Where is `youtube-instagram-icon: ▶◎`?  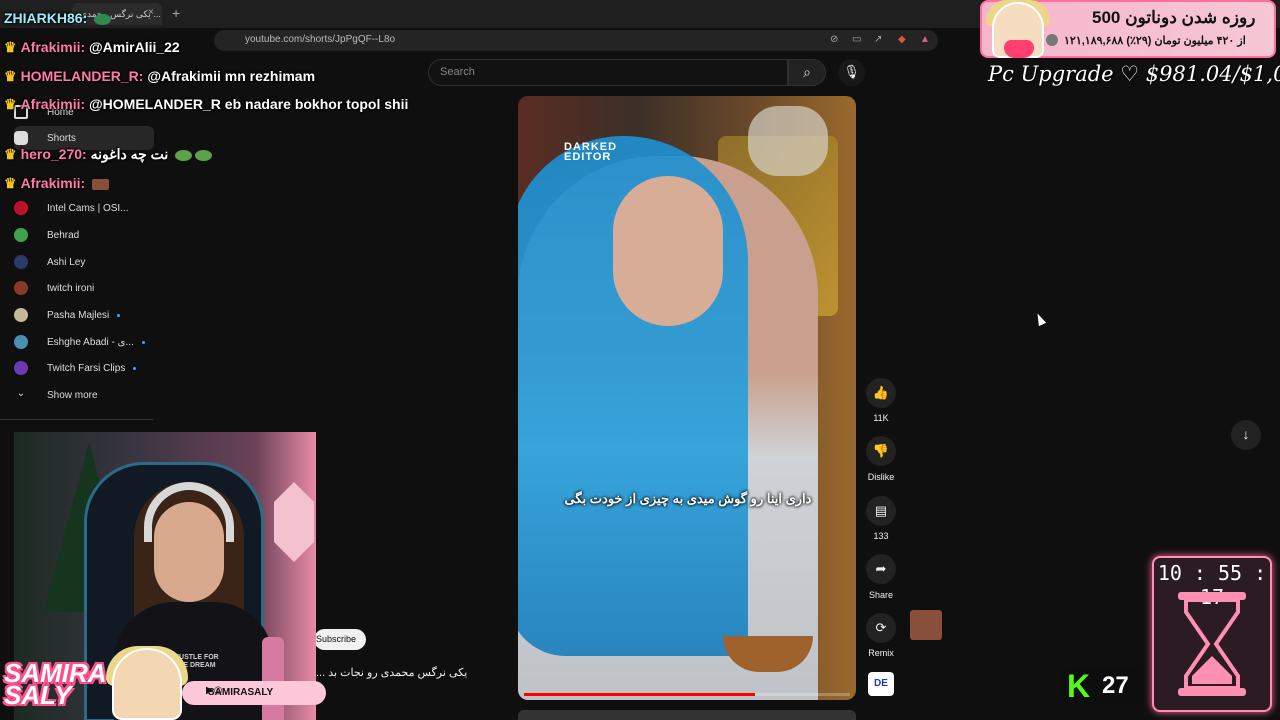
youtube-instagram-icon: ▶◎ is located at coordinates (214, 690).